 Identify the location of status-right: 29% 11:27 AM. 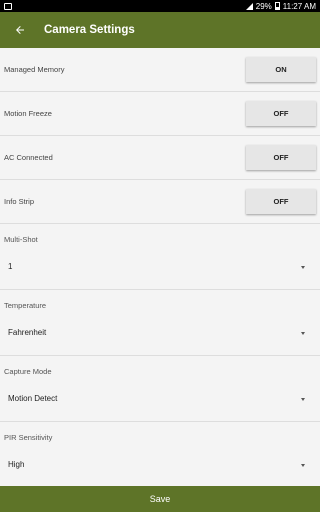
(280, 6).